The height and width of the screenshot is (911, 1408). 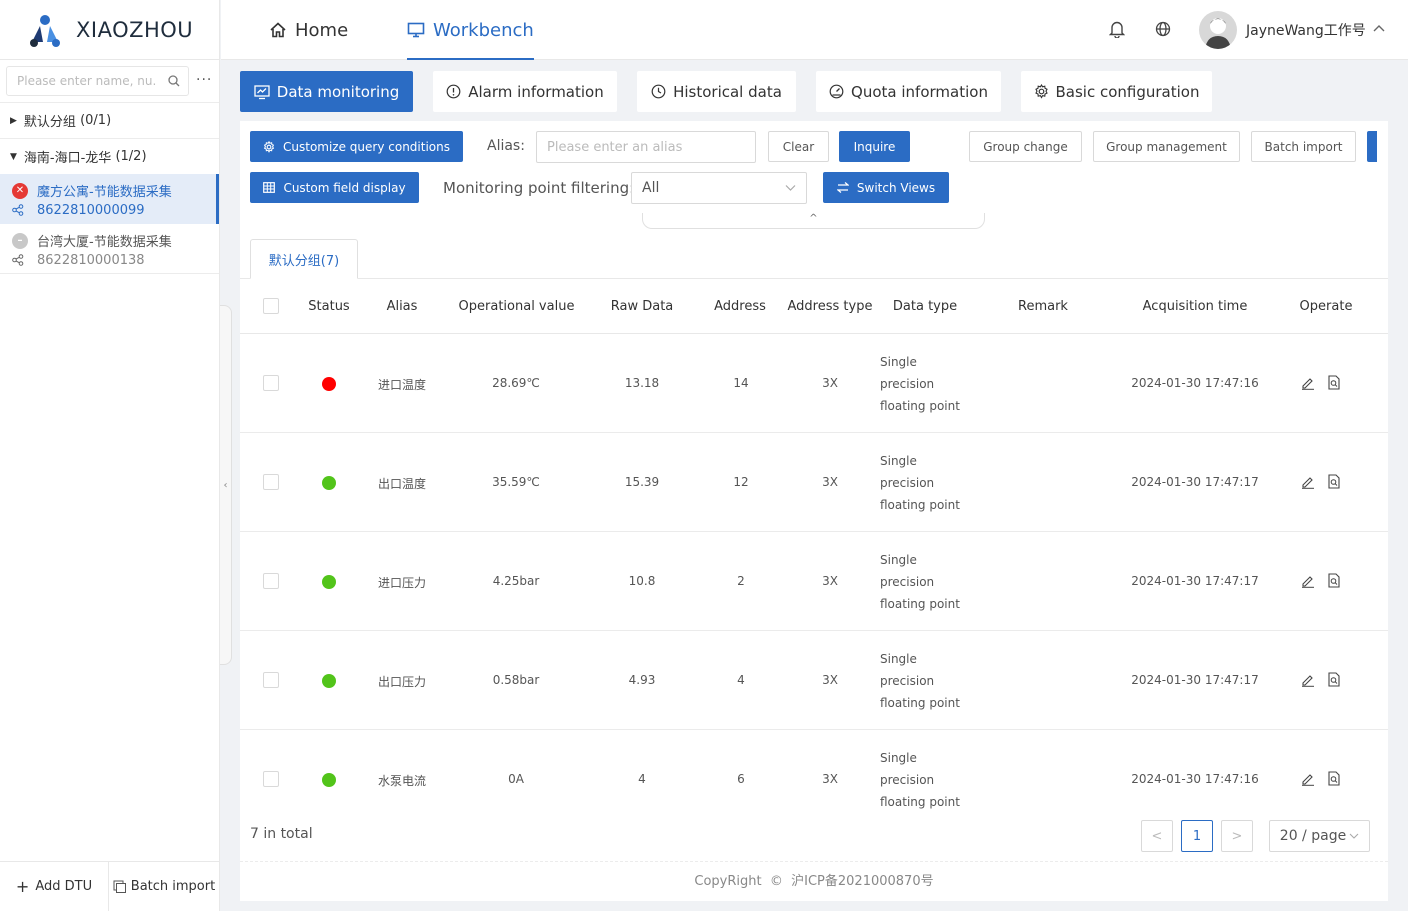 I want to click on switch-views-button: Switch Views, so click(x=886, y=187).